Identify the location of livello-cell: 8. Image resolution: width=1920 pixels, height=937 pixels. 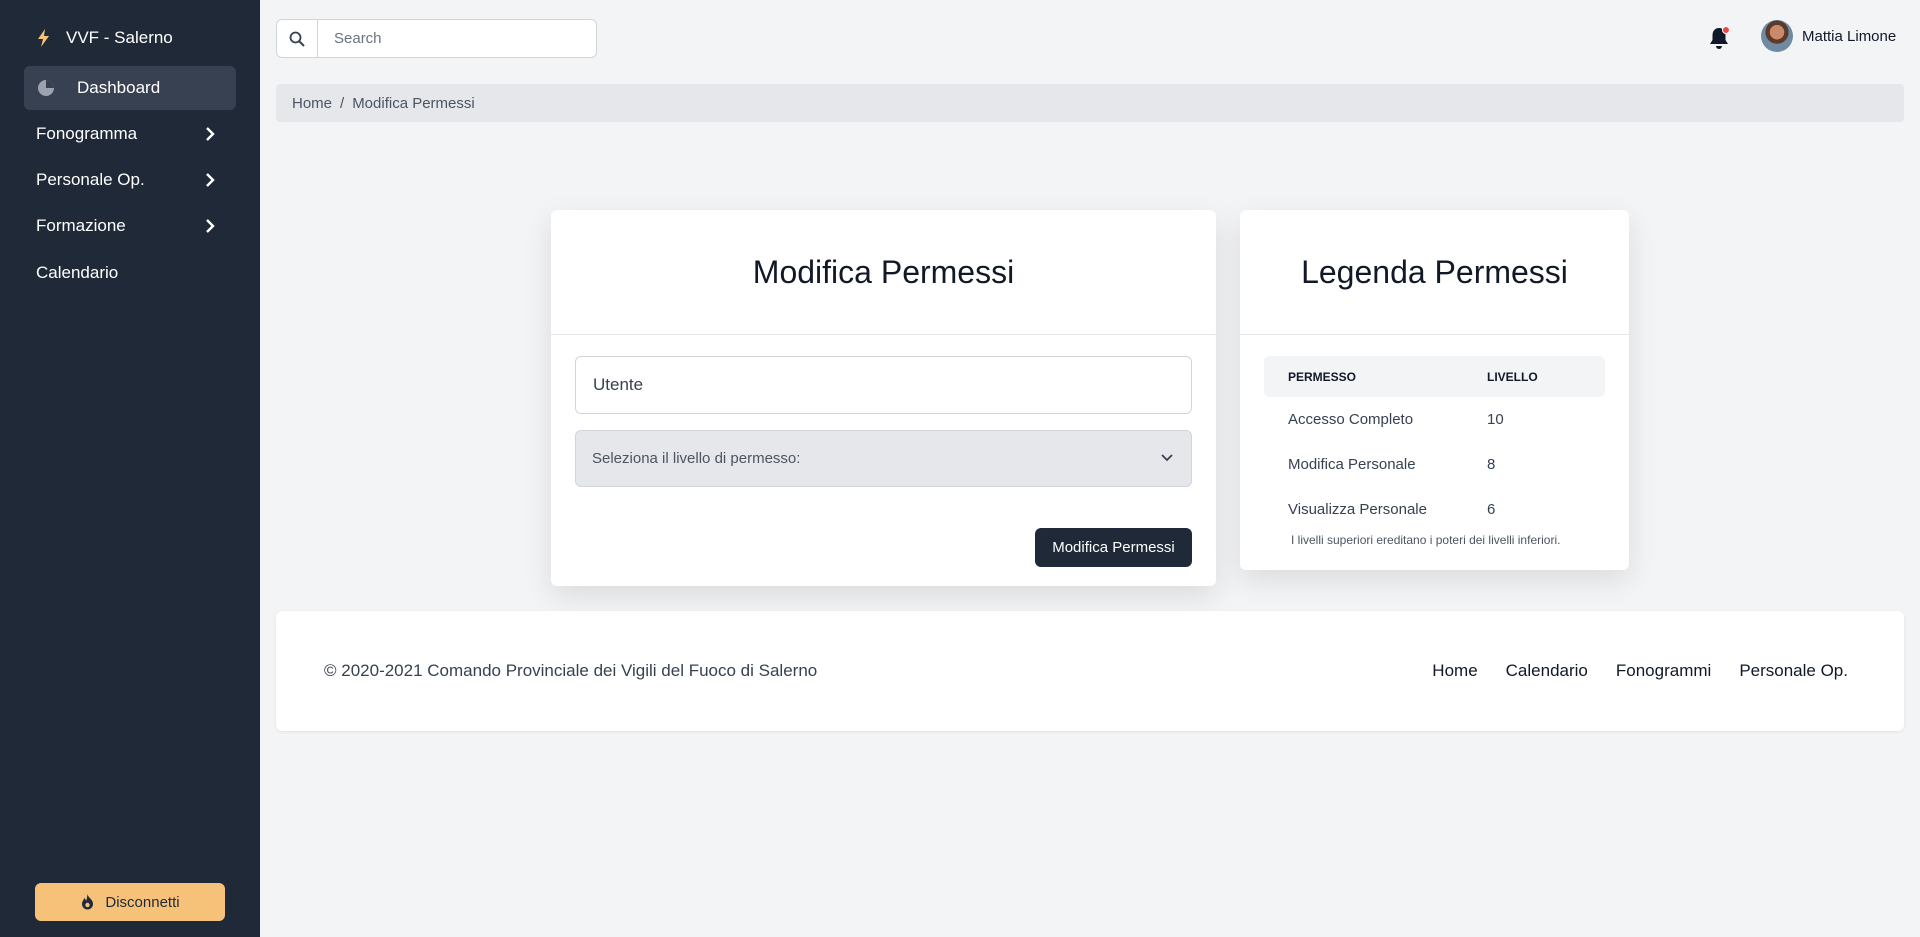
(1491, 464).